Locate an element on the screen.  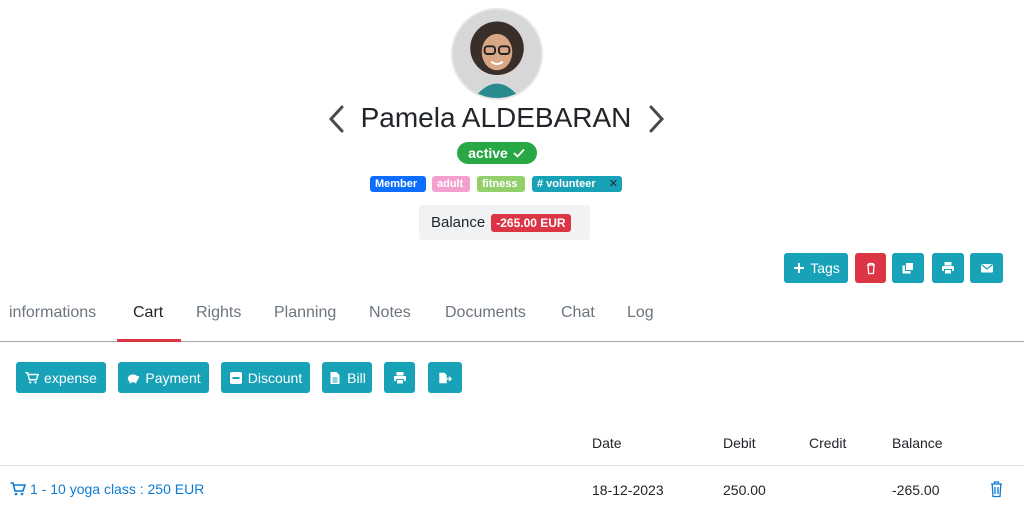
print-button is located at coordinates (948, 268).